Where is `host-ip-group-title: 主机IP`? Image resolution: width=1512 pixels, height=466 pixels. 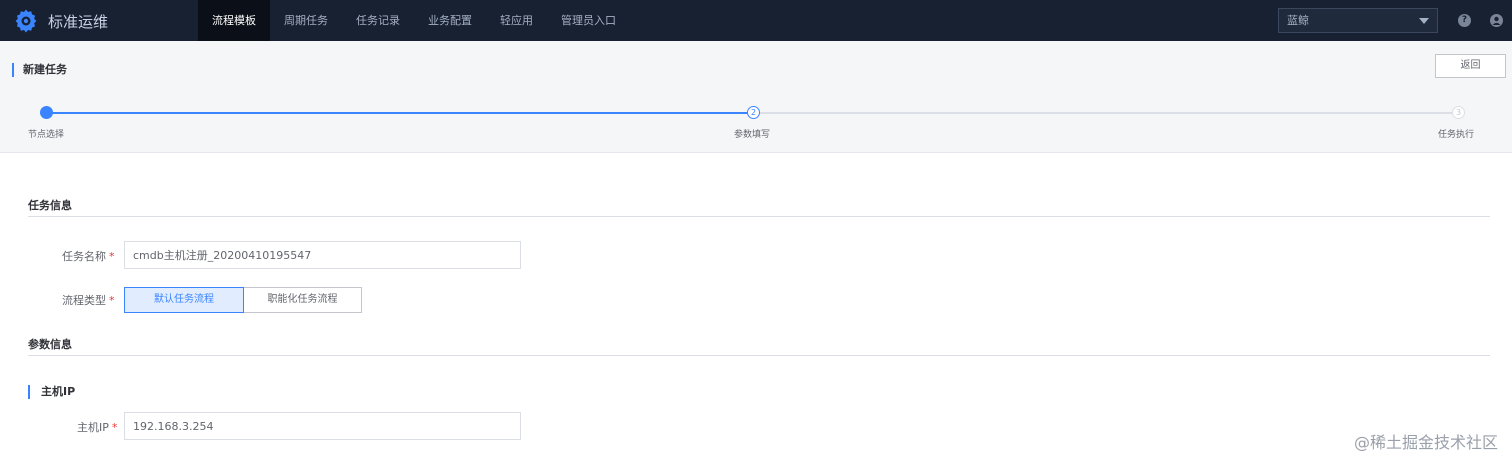 host-ip-group-title: 主机IP is located at coordinates (51, 392).